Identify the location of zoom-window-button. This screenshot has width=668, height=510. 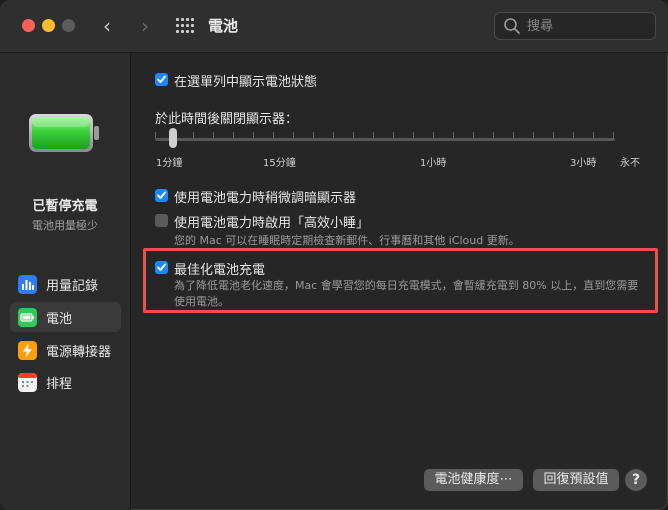
(68, 25).